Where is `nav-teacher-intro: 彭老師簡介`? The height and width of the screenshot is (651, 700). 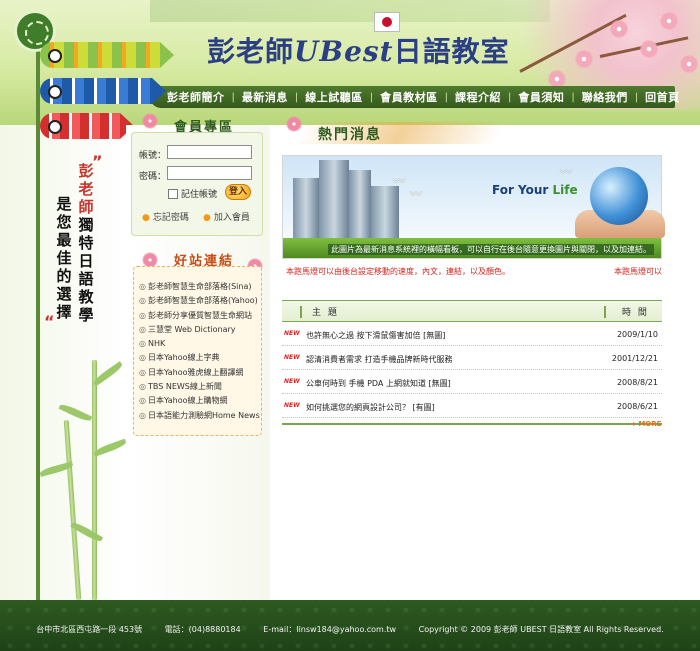 nav-teacher-intro: 彭老師簡介 is located at coordinates (196, 97).